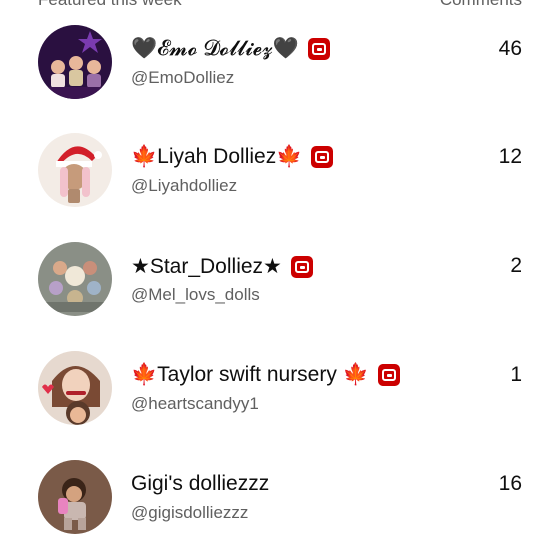  What do you see at coordinates (195, 294) in the screenshot?
I see `channel-handle: @Mel_lovs_dolls` at bounding box center [195, 294].